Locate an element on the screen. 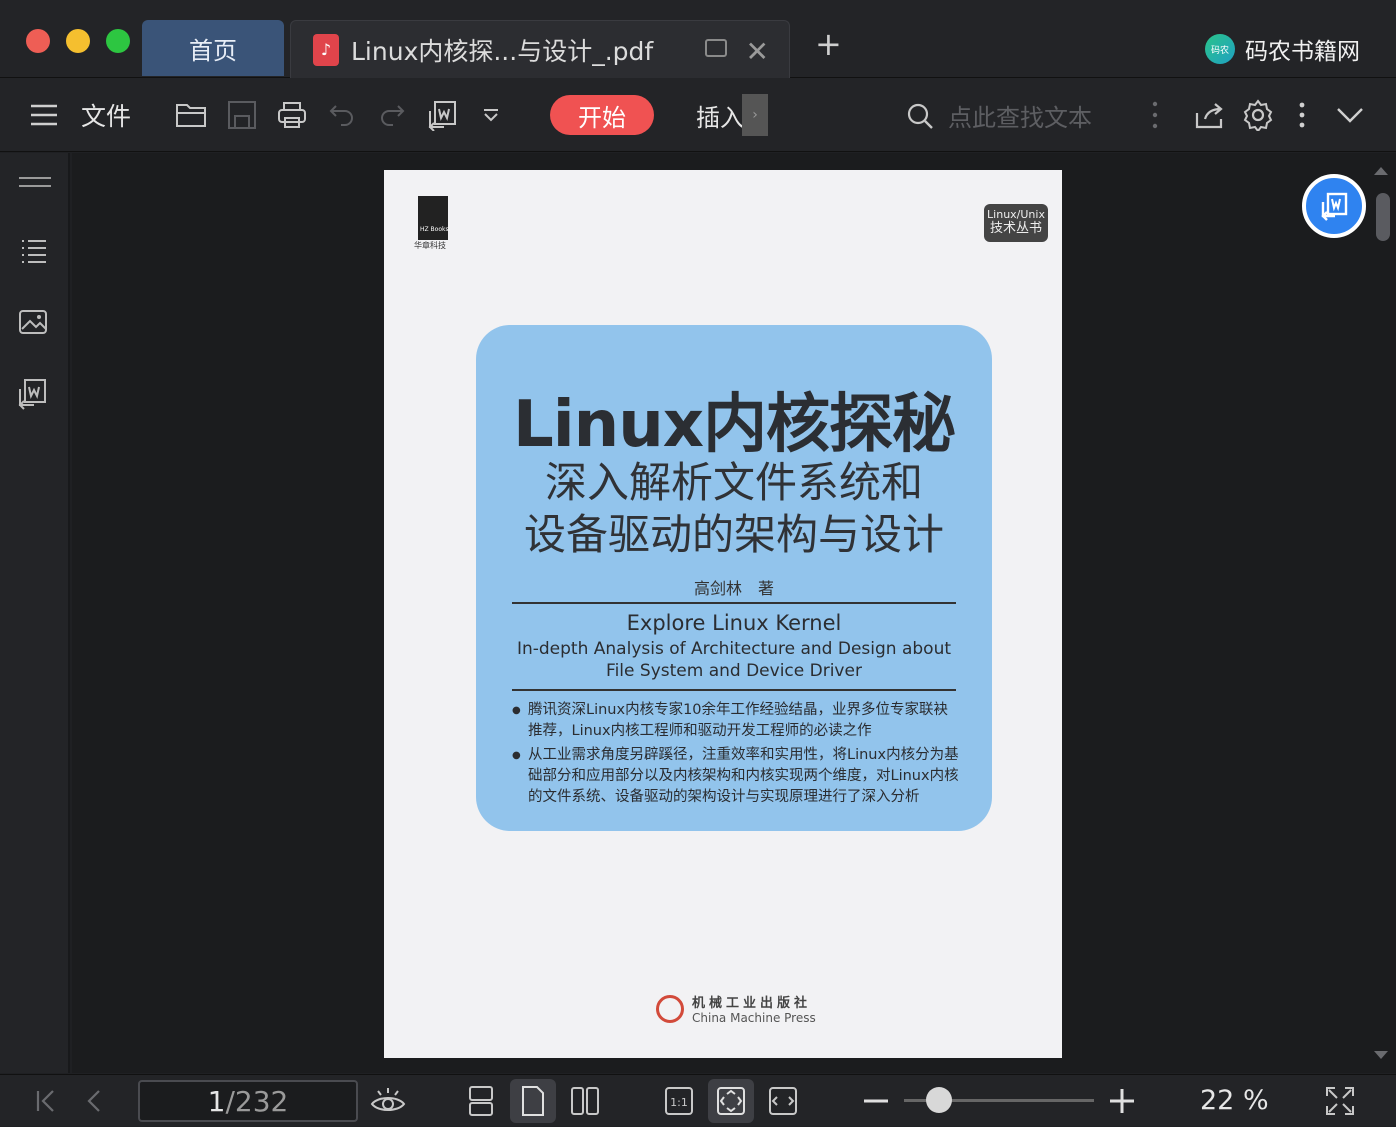 The height and width of the screenshot is (1127, 1396). brand: 码农 码农书籍网 is located at coordinates (1282, 49).